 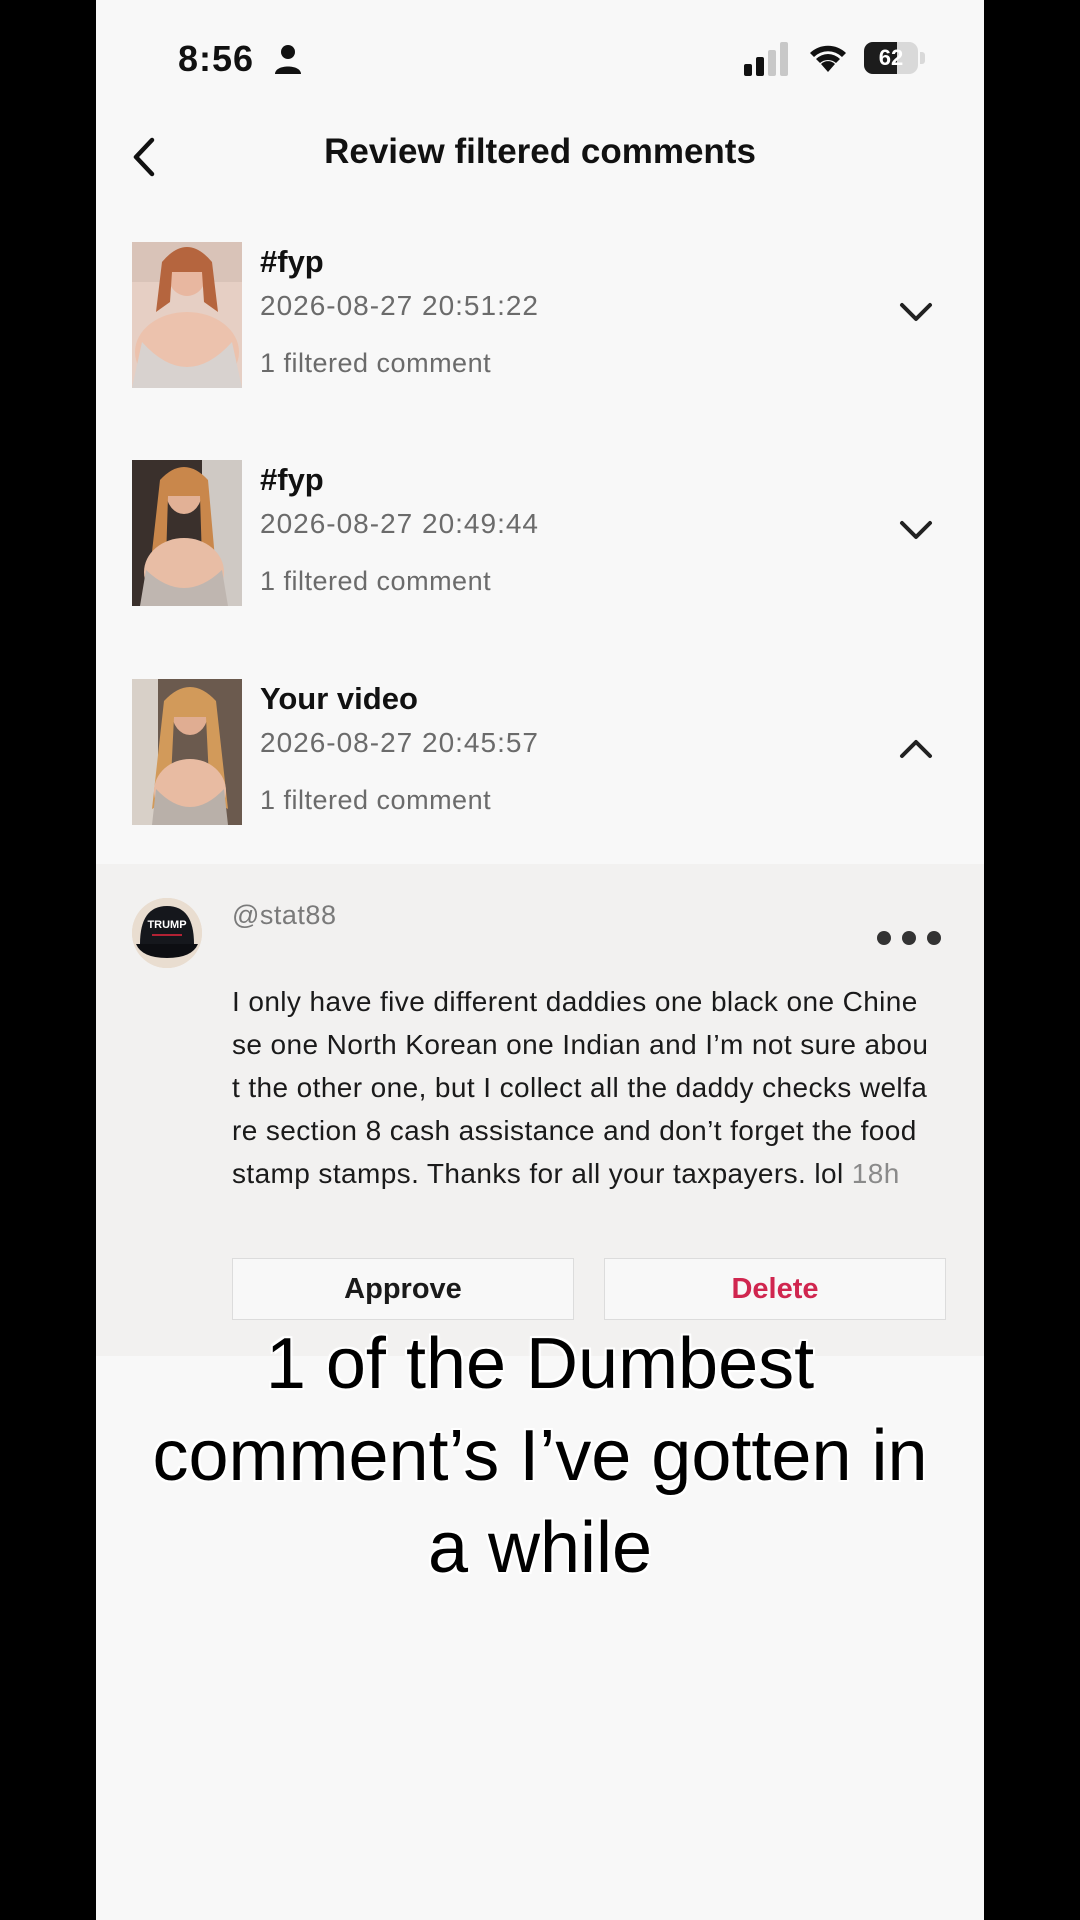 What do you see at coordinates (540, 1548) in the screenshot?
I see `caption-line: a while` at bounding box center [540, 1548].